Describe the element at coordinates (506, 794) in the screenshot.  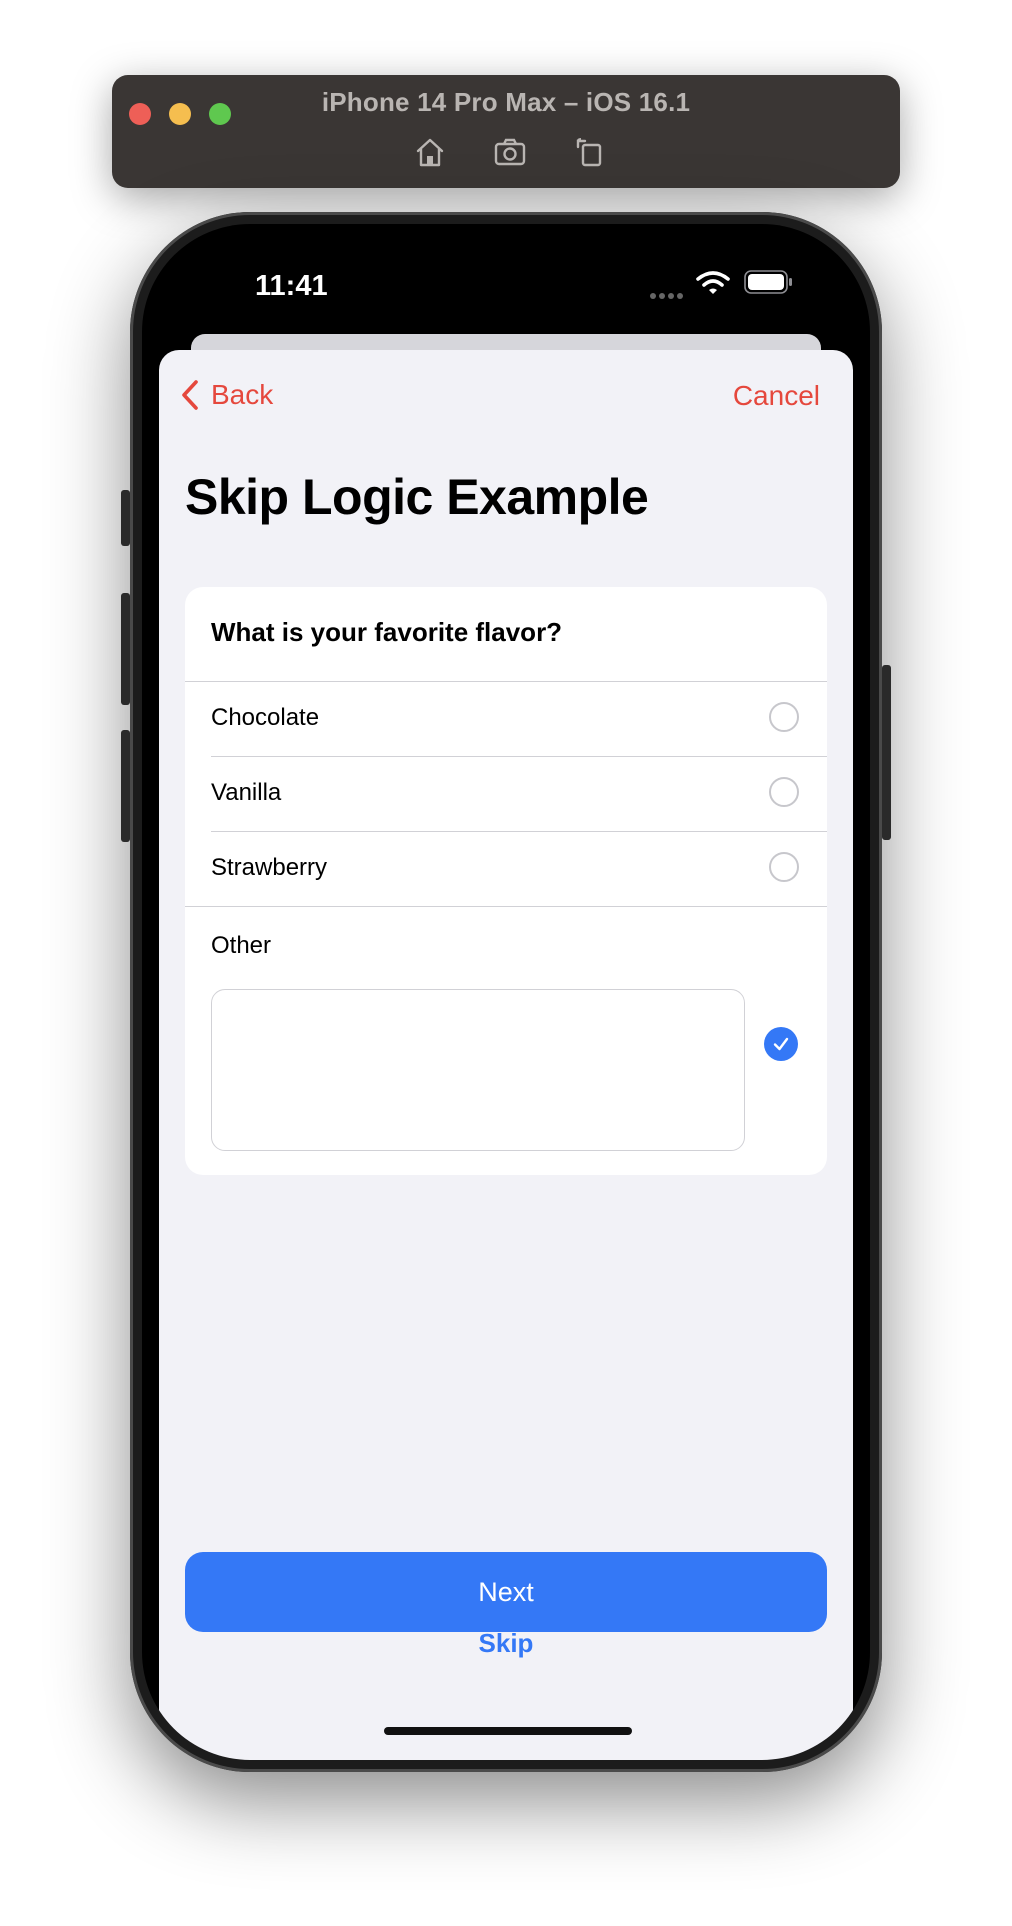
I see `option-row-vanilla: Vanilla` at that location.